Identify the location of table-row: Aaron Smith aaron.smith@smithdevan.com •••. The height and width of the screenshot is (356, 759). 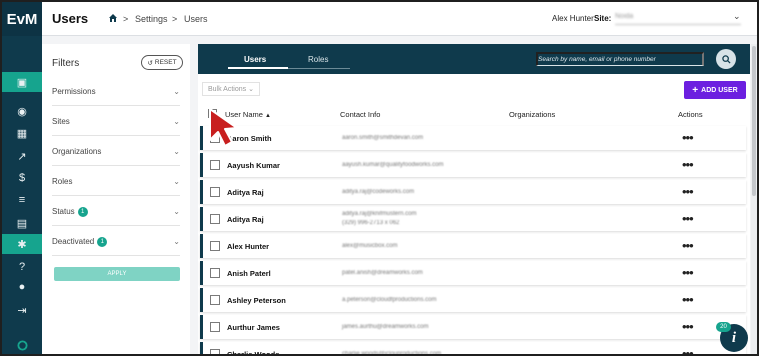
(473, 138).